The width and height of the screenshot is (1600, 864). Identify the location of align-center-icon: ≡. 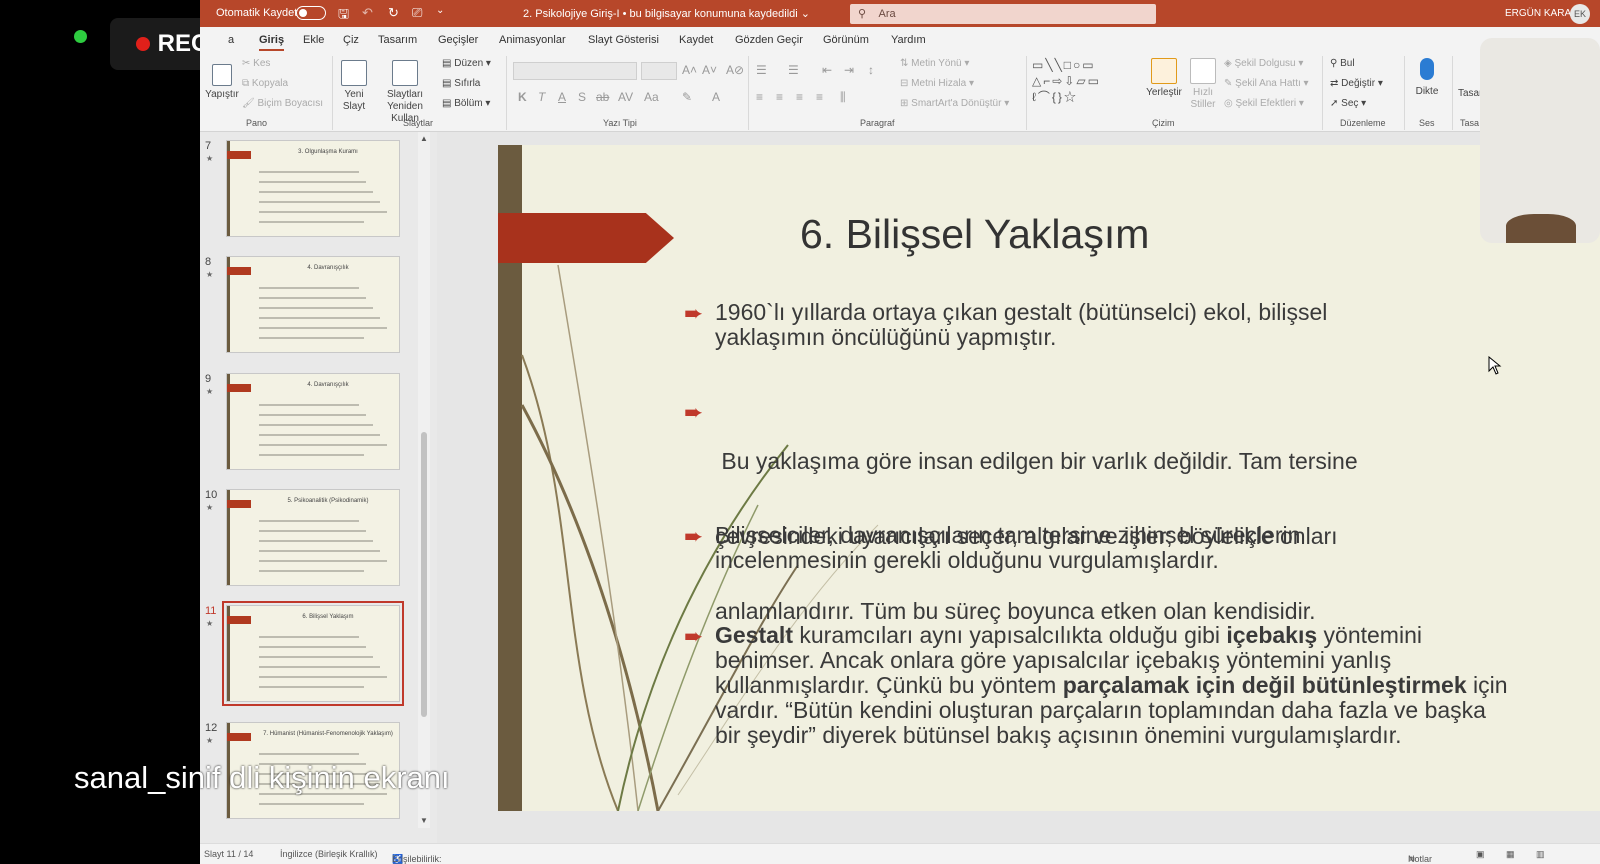
(779, 97).